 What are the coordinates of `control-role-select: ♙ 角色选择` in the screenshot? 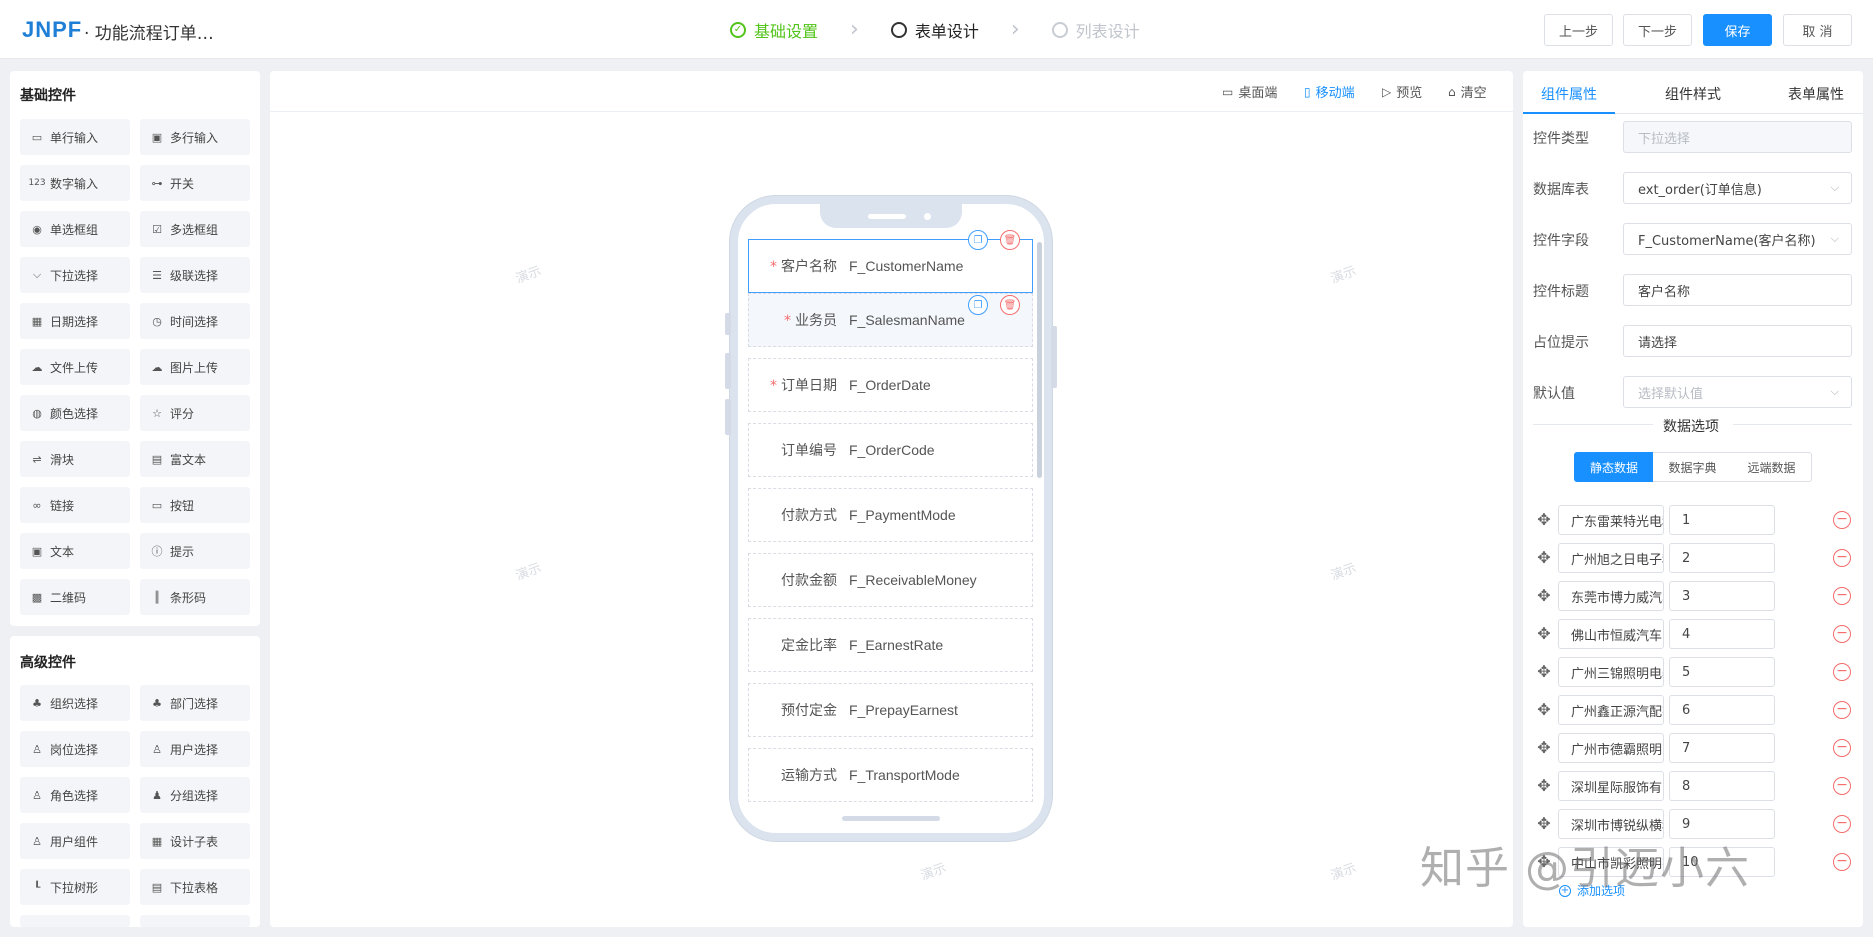 It's located at (75, 795).